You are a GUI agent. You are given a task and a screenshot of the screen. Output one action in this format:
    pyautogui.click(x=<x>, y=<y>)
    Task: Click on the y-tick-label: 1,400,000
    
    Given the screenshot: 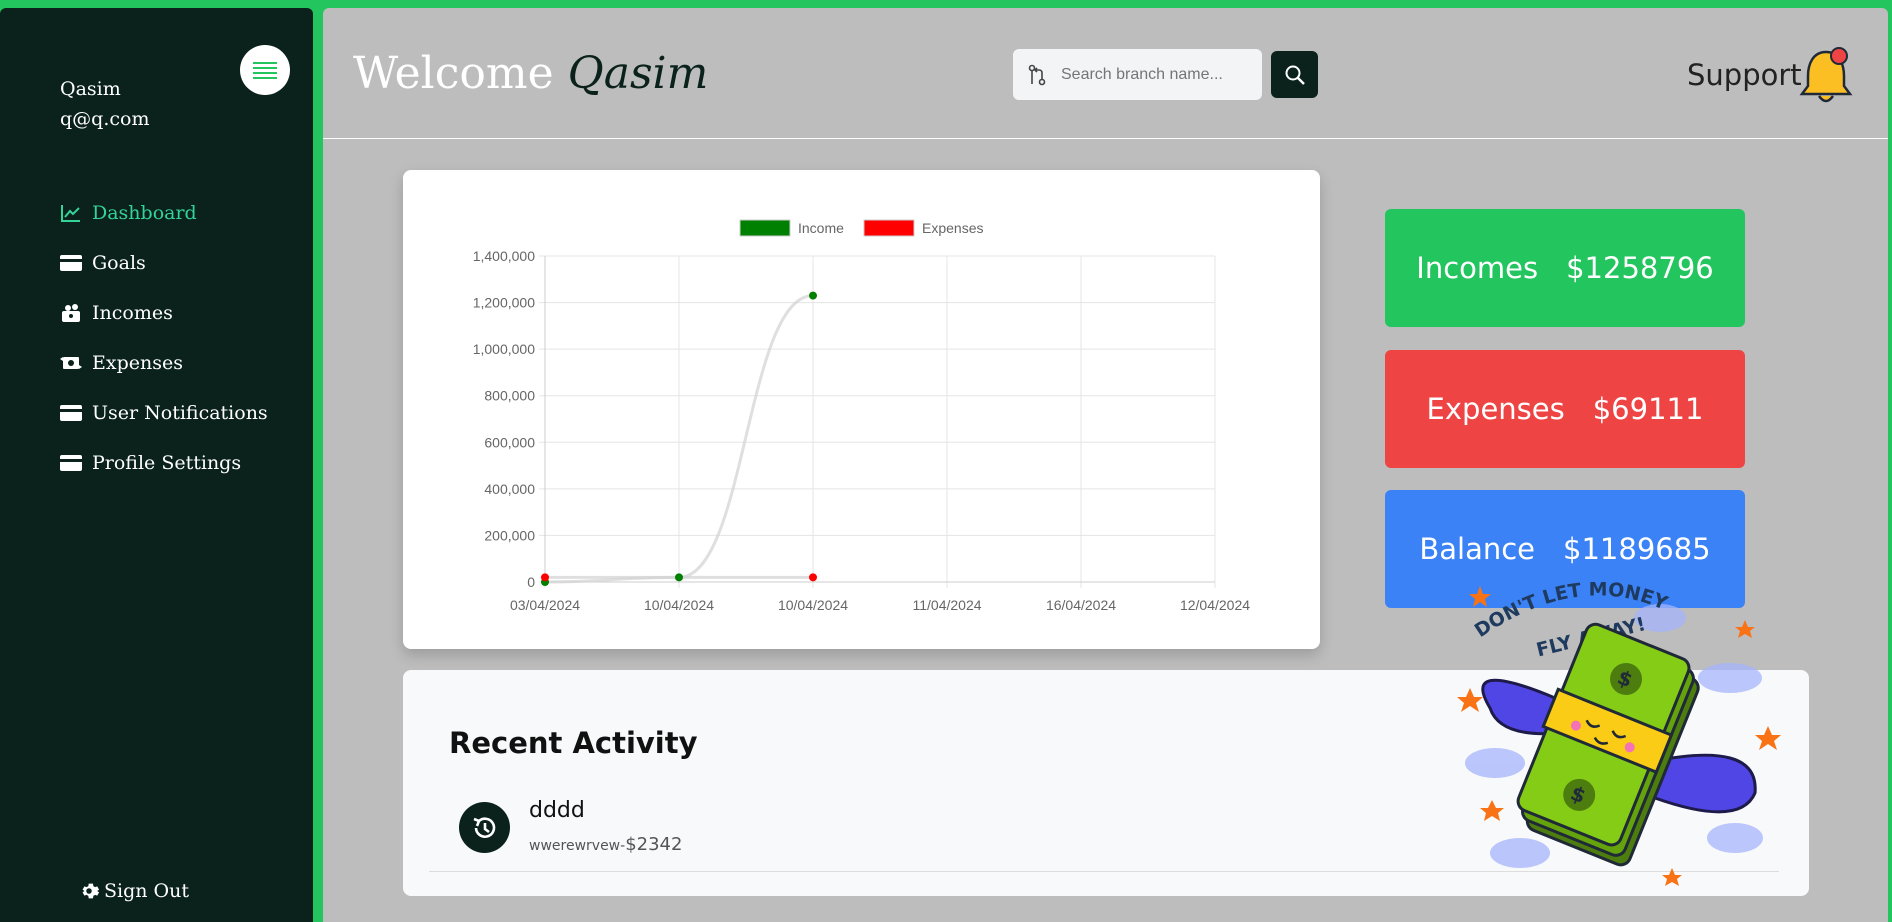 What is the action you would take?
    pyautogui.click(x=504, y=256)
    